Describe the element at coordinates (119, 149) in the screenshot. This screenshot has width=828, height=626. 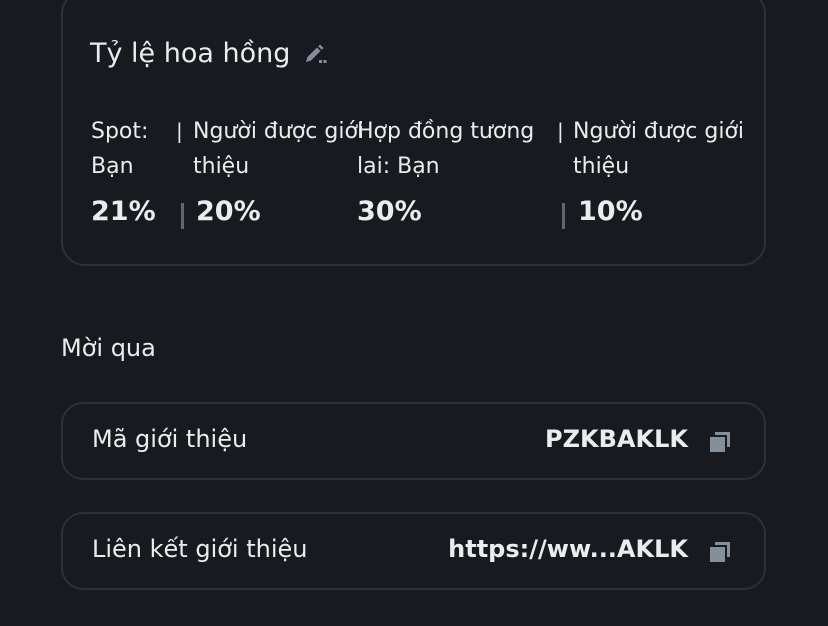
I see `spot-label: Spot: Bạn` at that location.